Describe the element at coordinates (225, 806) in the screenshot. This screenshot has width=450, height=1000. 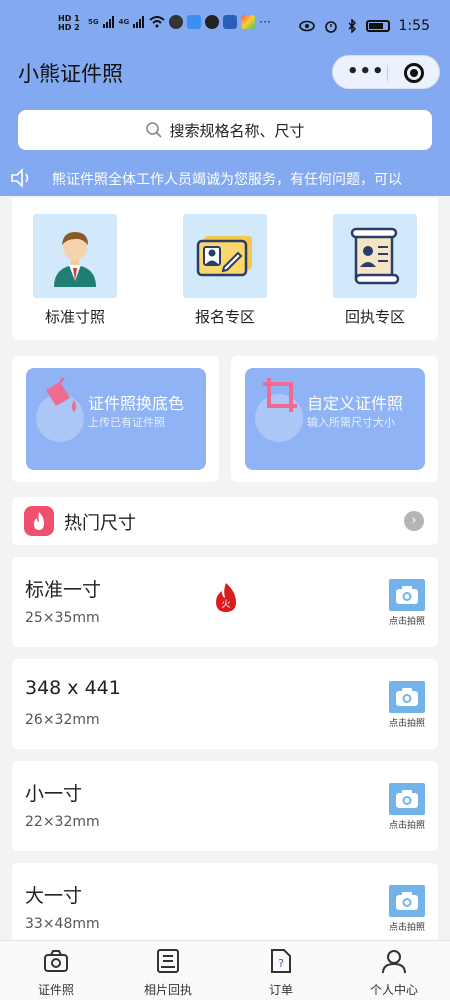
I see `size-row: 小一寸 22×32mm 点击拍照` at that location.